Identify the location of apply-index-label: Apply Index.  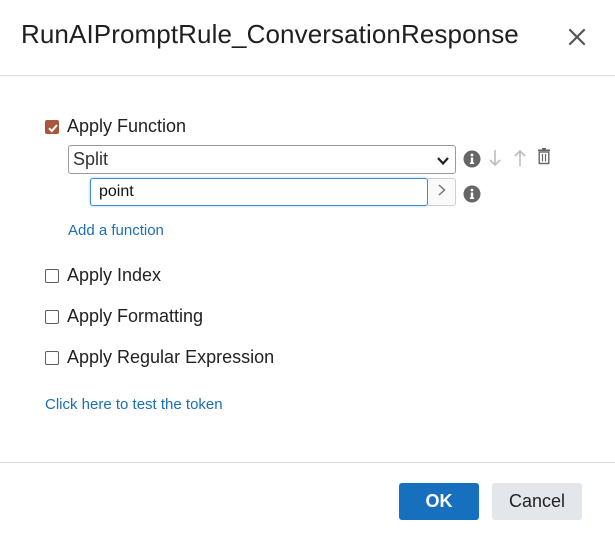
(114, 275).